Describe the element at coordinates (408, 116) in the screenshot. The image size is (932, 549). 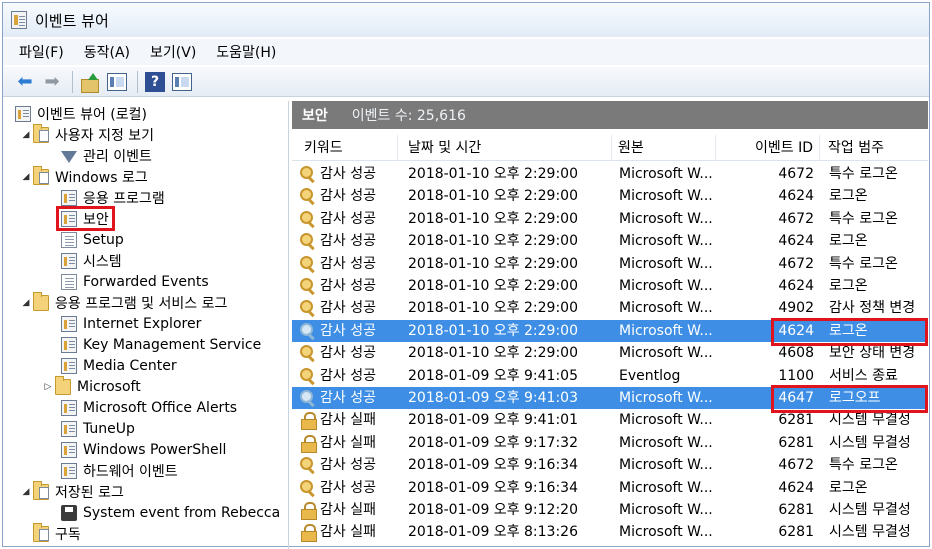
I see `event-count: 이벤트 수: 25,616` at that location.